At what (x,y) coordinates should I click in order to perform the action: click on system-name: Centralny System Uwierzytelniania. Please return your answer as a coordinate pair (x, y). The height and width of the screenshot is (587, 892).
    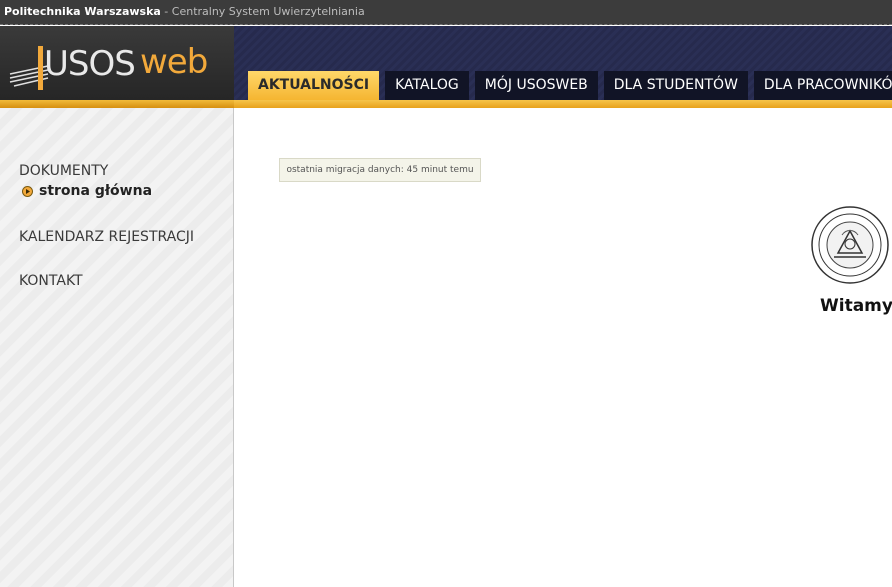
    Looking at the image, I should click on (268, 11).